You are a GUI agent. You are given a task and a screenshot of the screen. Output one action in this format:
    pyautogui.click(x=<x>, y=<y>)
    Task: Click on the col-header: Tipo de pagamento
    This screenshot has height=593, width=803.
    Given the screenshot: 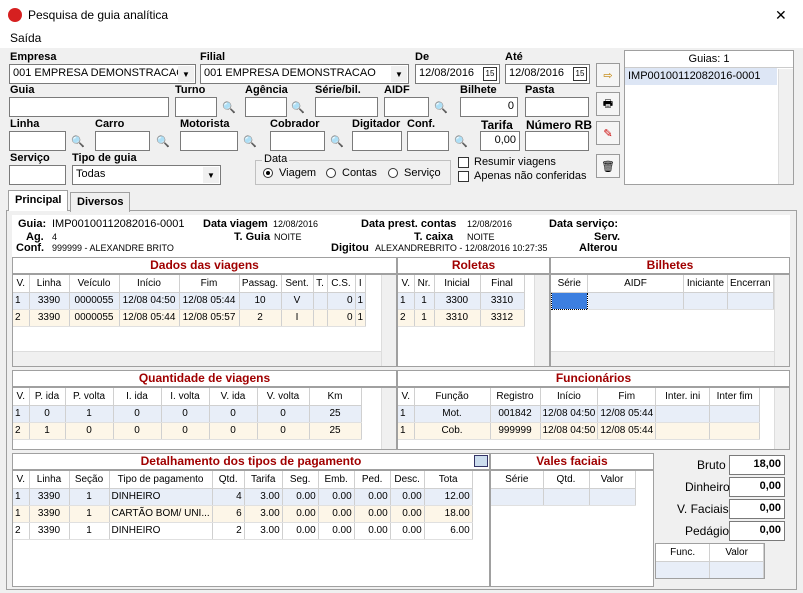 What is the action you would take?
    pyautogui.click(x=161, y=480)
    